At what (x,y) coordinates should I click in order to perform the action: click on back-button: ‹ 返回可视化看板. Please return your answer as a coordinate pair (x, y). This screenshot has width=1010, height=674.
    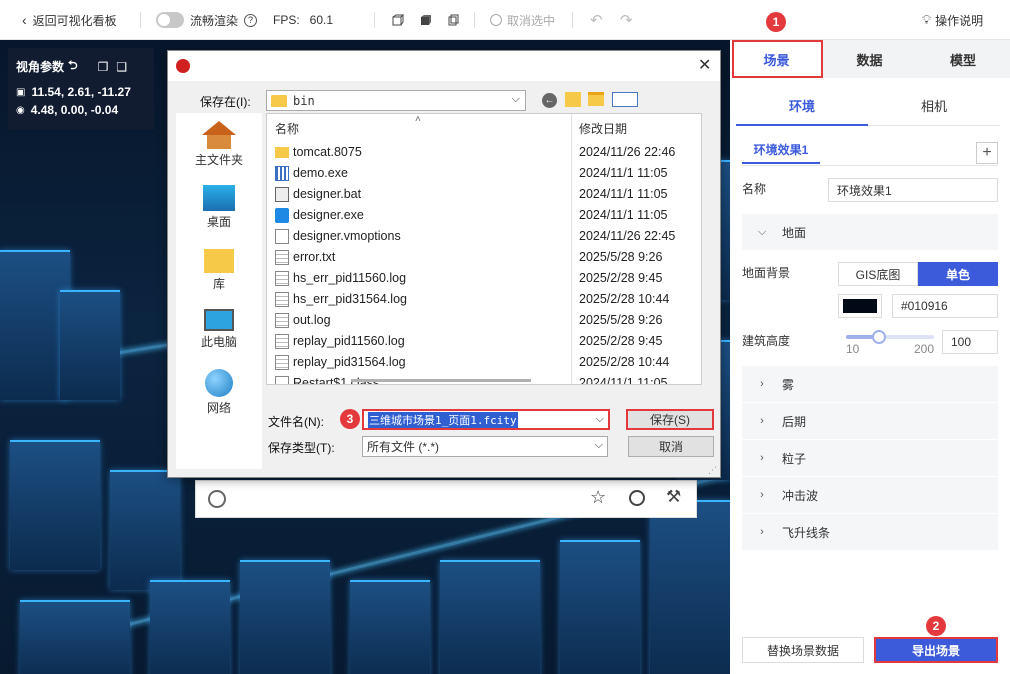
    Looking at the image, I should click on (69, 20).